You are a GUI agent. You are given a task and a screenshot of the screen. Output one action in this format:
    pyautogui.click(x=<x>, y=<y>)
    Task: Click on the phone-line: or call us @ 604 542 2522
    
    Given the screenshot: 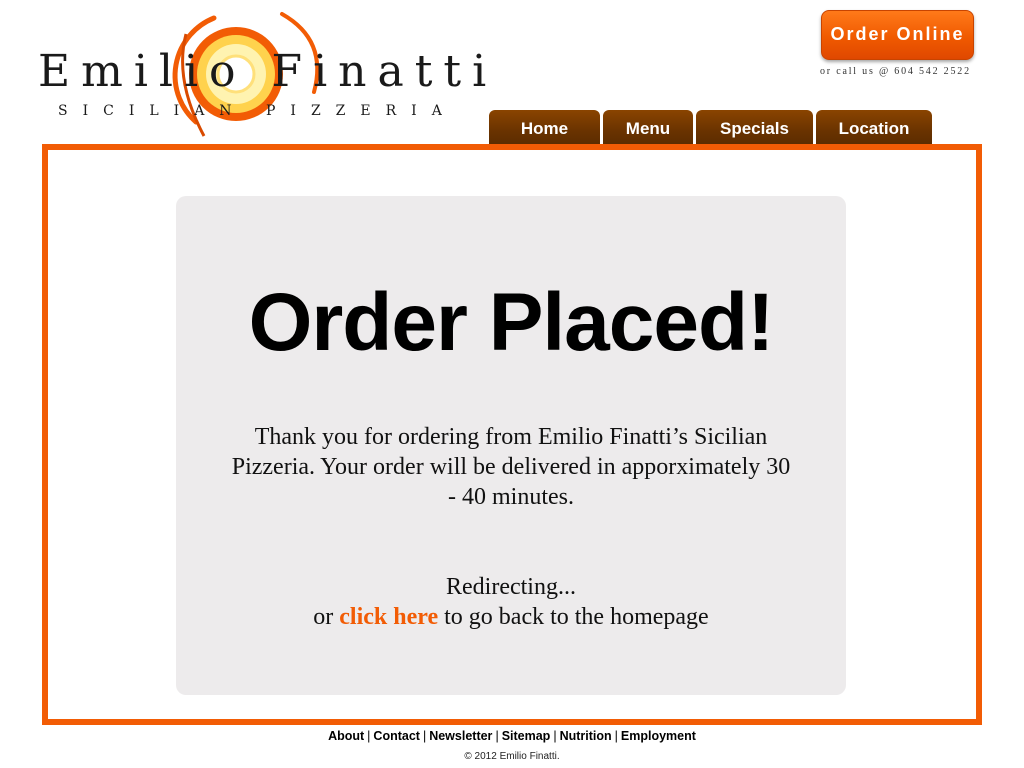 What is the action you would take?
    pyautogui.click(x=895, y=71)
    